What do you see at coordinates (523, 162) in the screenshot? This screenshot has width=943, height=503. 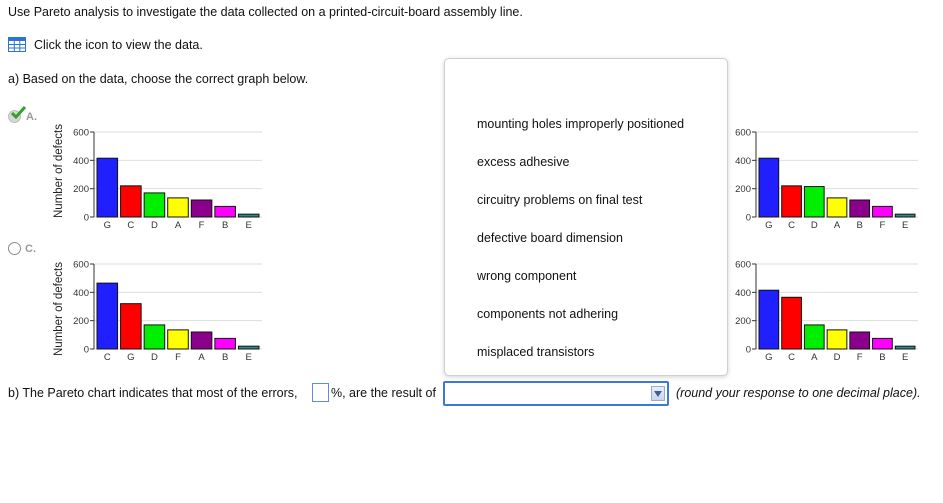 I see `dropdown-option: excess adhesive` at bounding box center [523, 162].